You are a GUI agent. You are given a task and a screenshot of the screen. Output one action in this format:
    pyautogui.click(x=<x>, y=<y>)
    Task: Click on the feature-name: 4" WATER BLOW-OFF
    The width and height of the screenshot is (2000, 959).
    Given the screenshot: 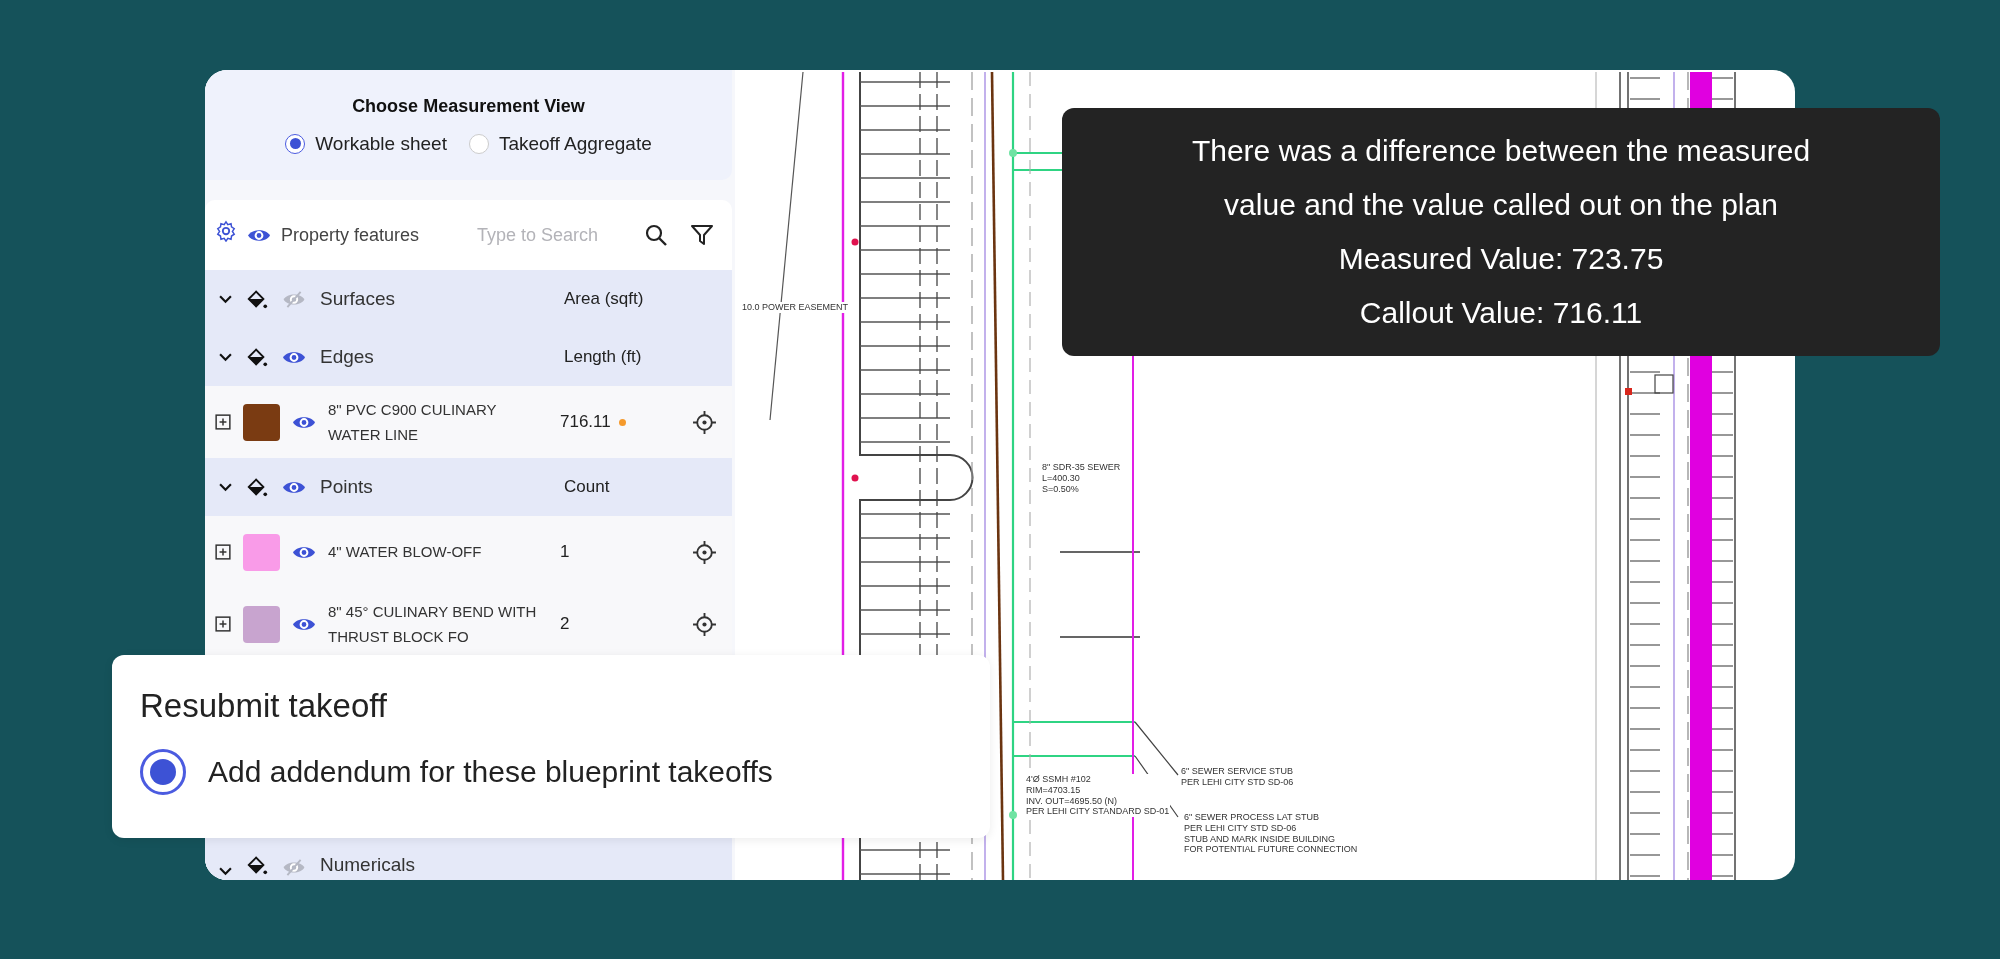 What is the action you would take?
    pyautogui.click(x=405, y=552)
    